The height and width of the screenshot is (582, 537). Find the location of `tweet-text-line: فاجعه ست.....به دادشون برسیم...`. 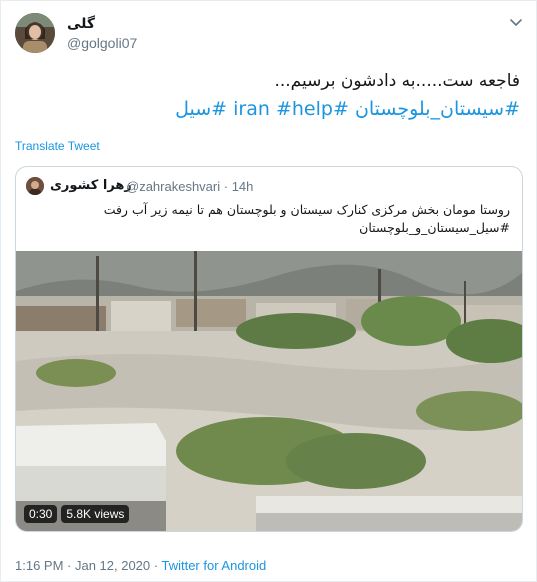

tweet-text-line: فاجعه ست.....به دادشون برسیم... is located at coordinates (397, 81).